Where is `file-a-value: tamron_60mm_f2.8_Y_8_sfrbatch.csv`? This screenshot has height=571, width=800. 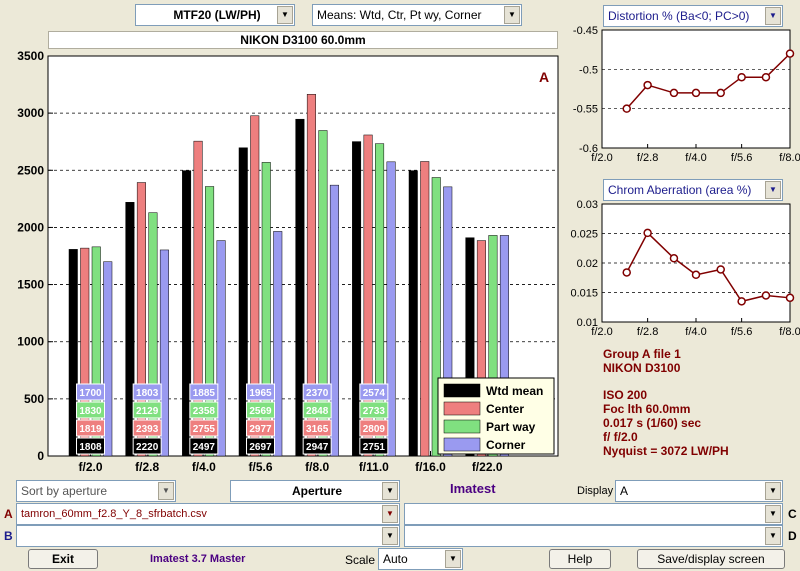
file-a-value: tamron_60mm_f2.8_Y_8_sfrbatch.csv is located at coordinates (114, 514).